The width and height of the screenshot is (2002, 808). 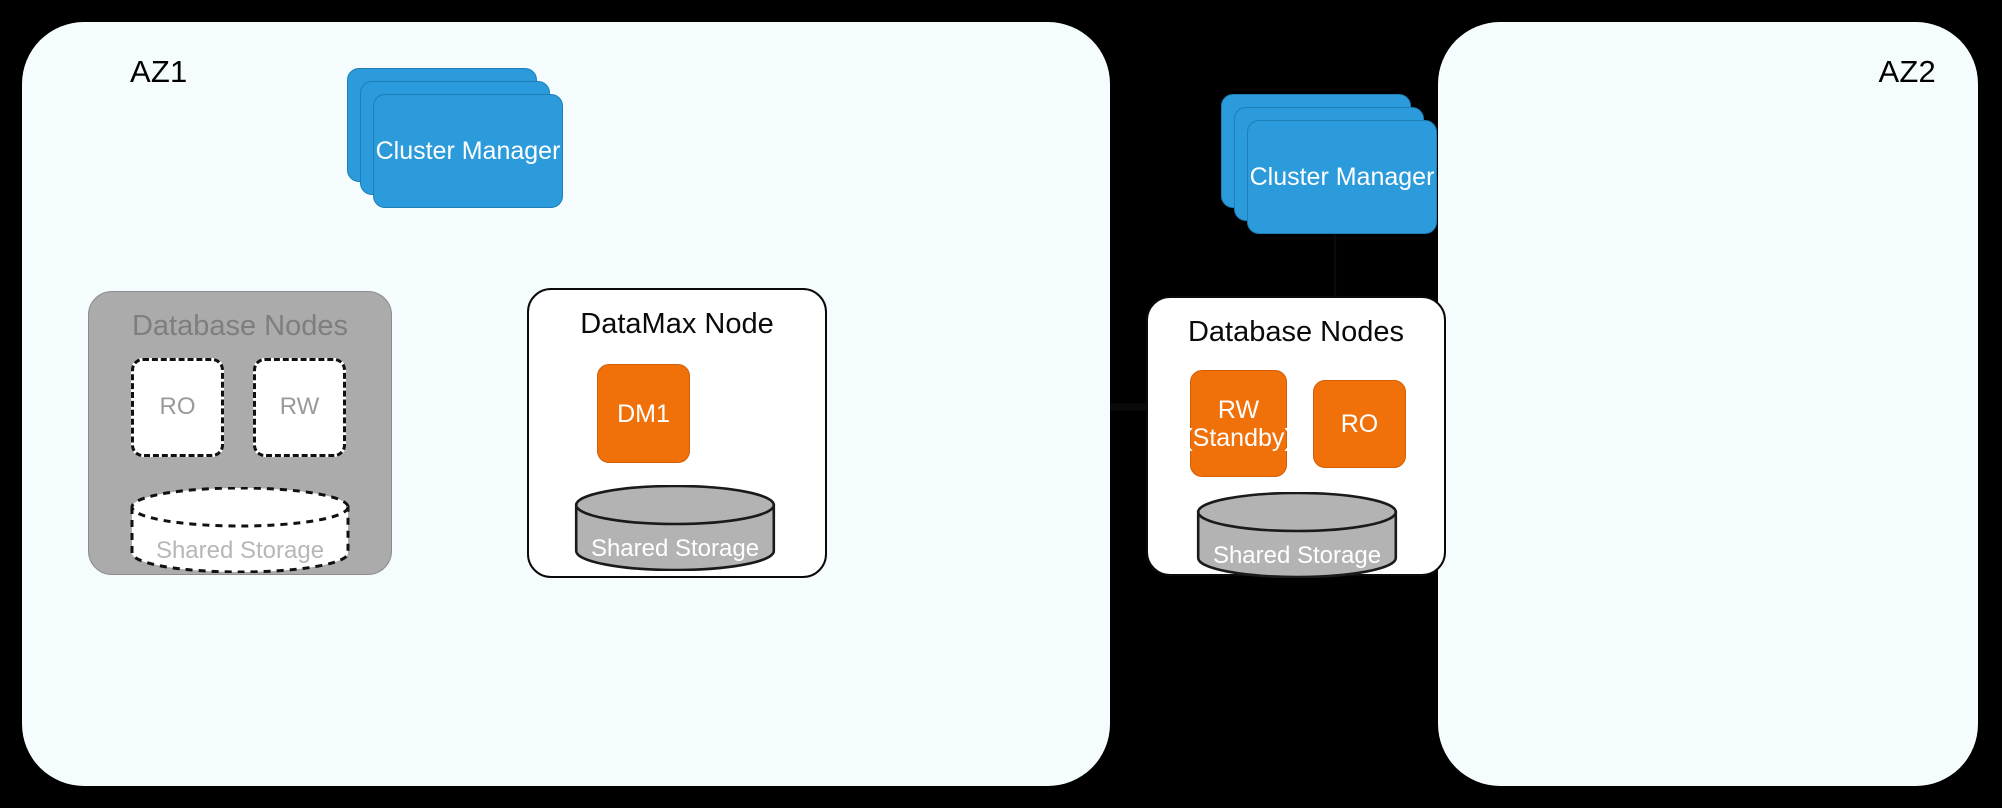 What do you see at coordinates (240, 433) in the screenshot?
I see `database-nodes-group-az1: Database Nodes RO RW Shared Storage` at bounding box center [240, 433].